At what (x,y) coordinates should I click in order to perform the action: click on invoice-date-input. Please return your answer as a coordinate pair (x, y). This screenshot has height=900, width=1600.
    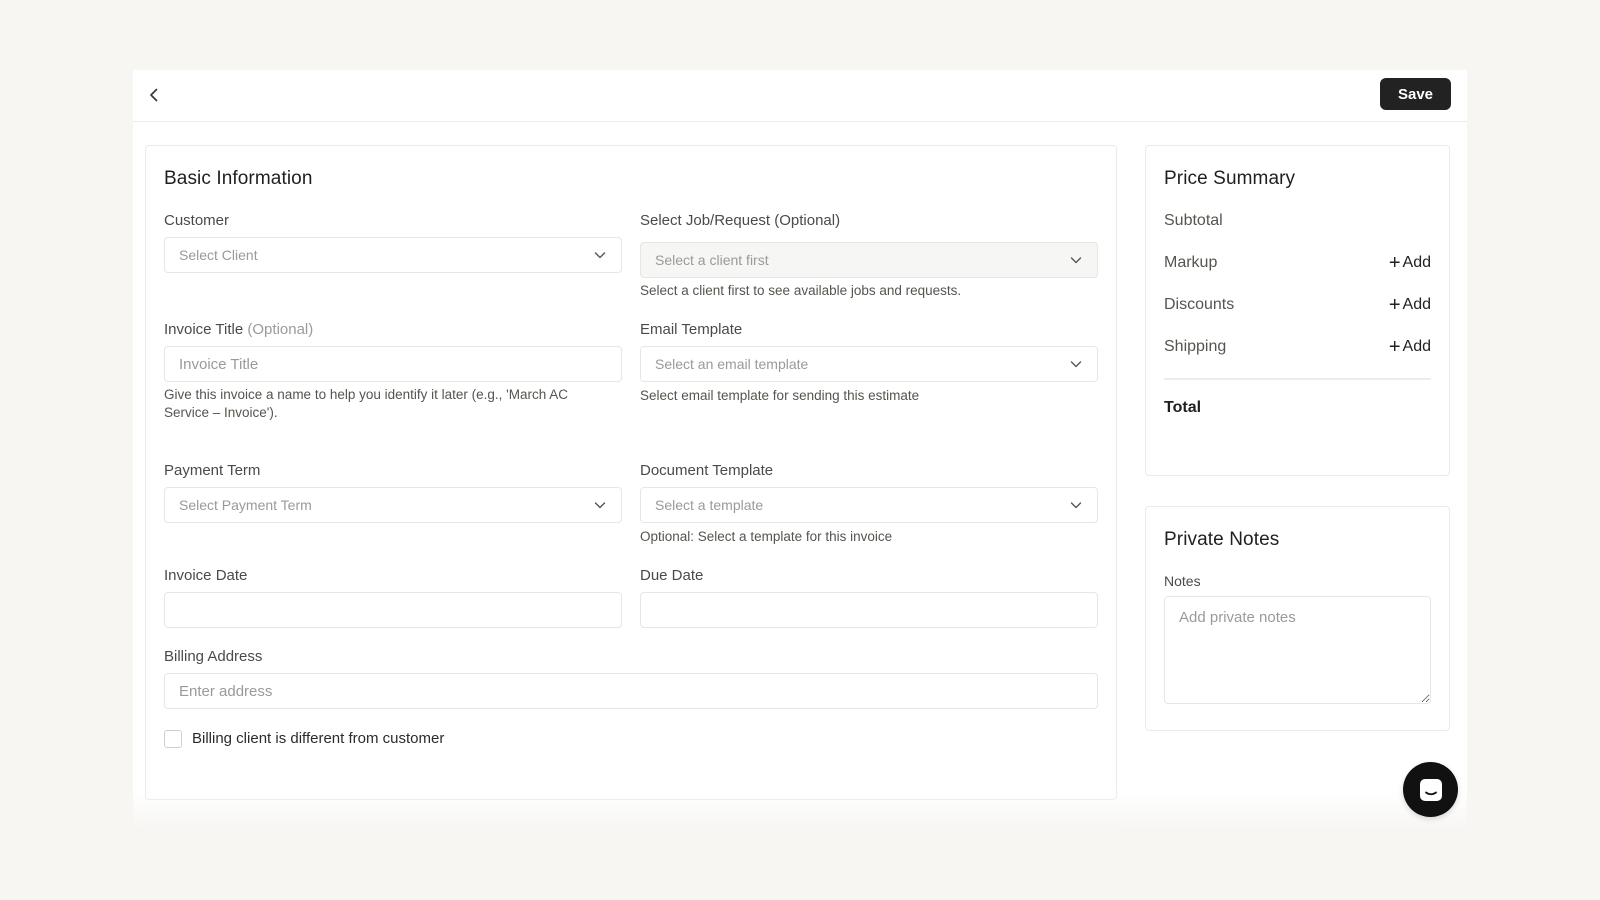
    Looking at the image, I should click on (393, 610).